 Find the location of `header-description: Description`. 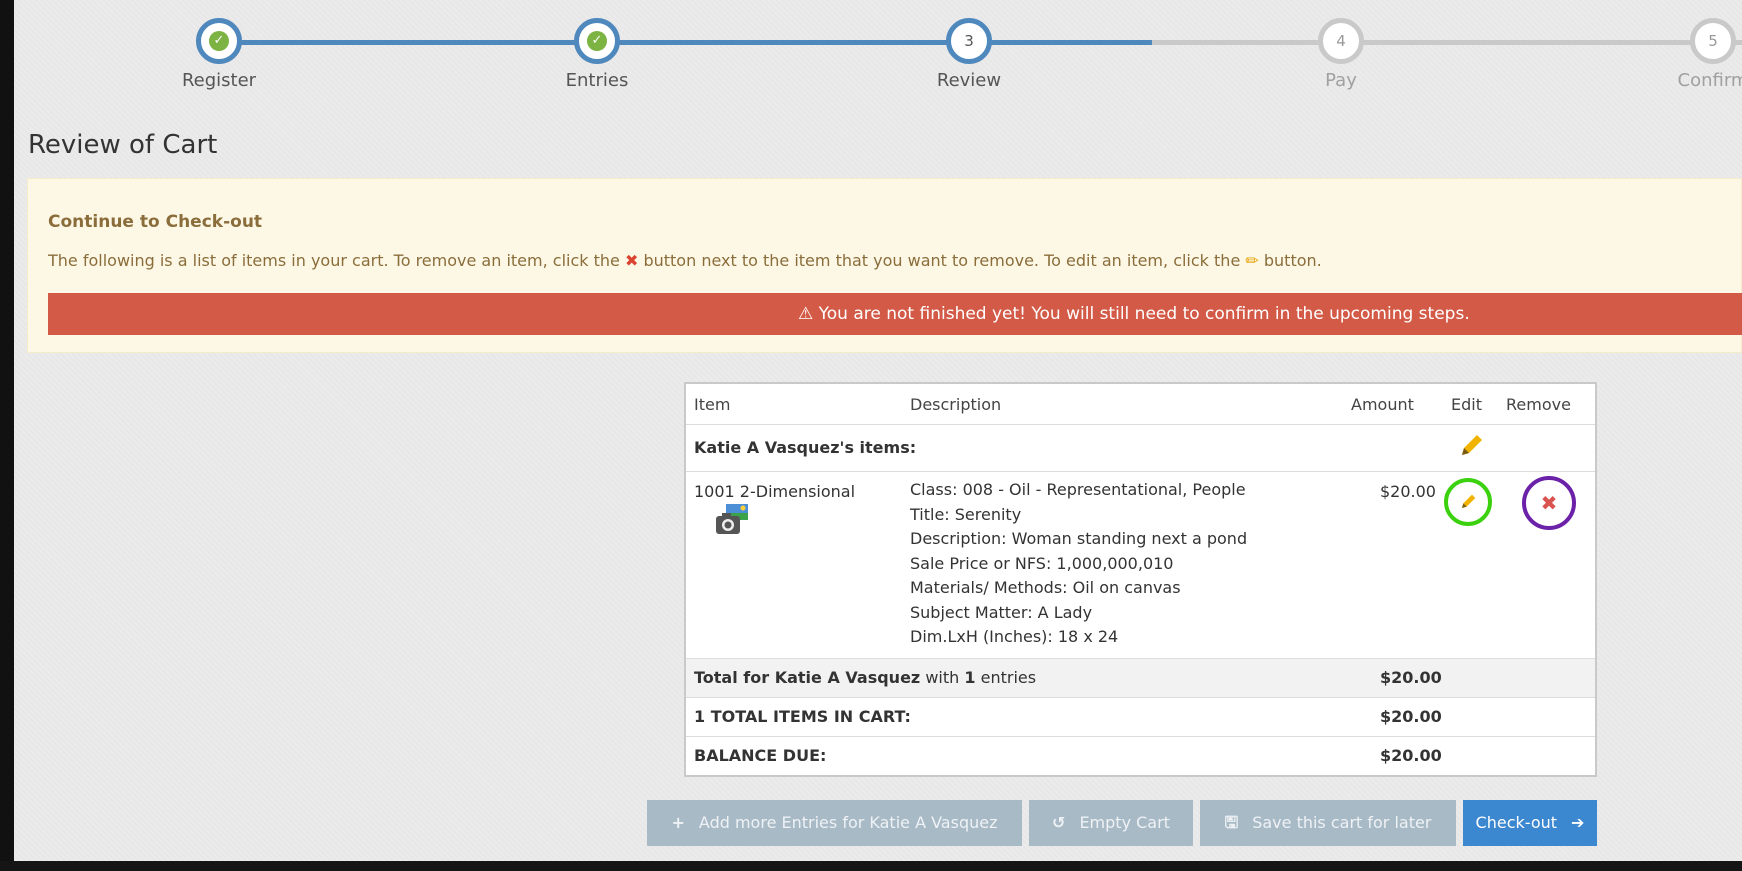

header-description: Description is located at coordinates (956, 404).